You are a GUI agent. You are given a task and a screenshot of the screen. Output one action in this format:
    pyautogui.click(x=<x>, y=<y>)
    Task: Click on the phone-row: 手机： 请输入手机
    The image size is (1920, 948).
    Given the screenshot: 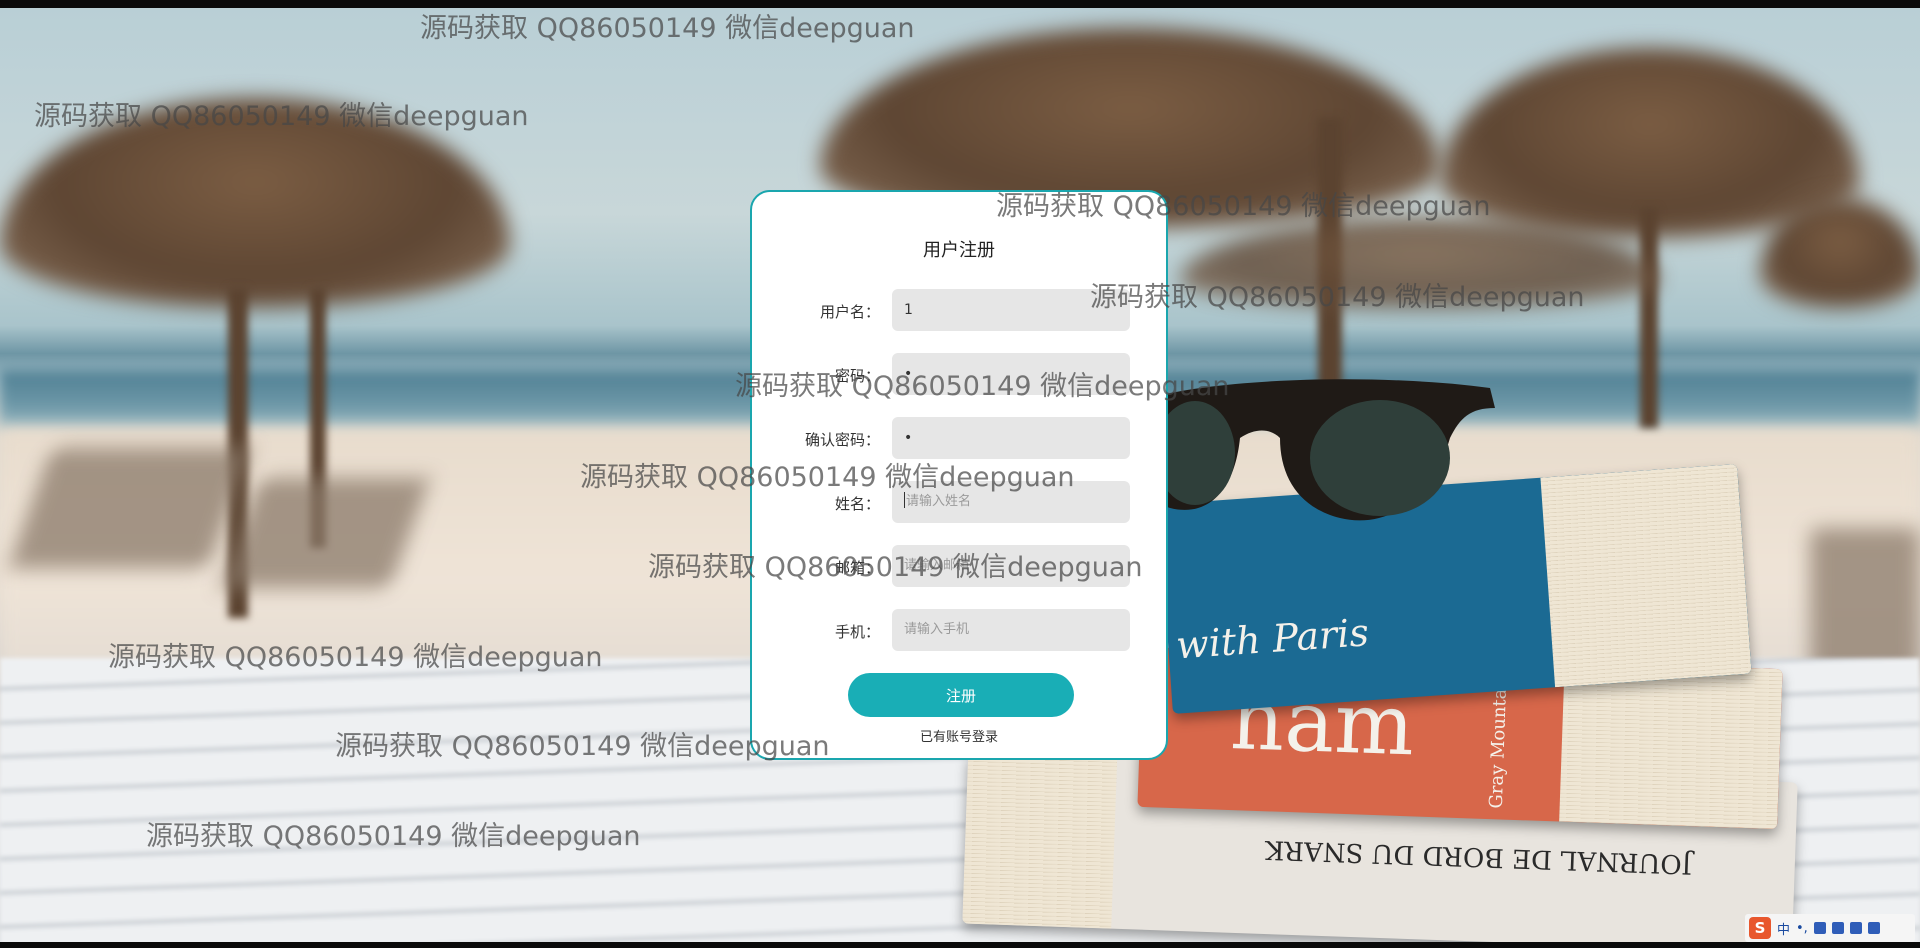 What is the action you would take?
    pyautogui.click(x=961, y=631)
    